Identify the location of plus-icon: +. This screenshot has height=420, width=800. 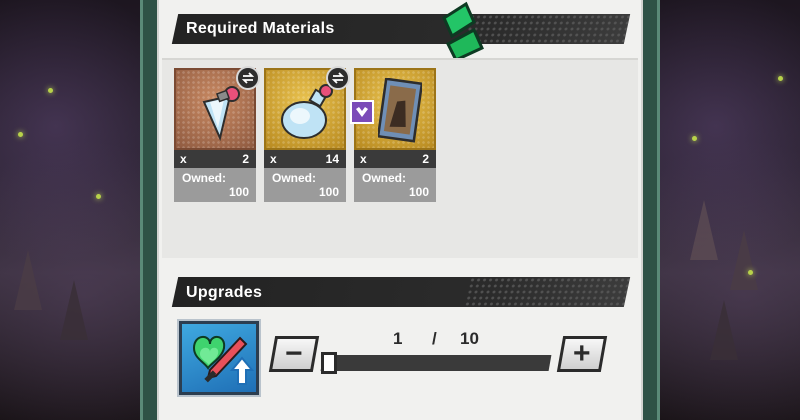
(582, 353).